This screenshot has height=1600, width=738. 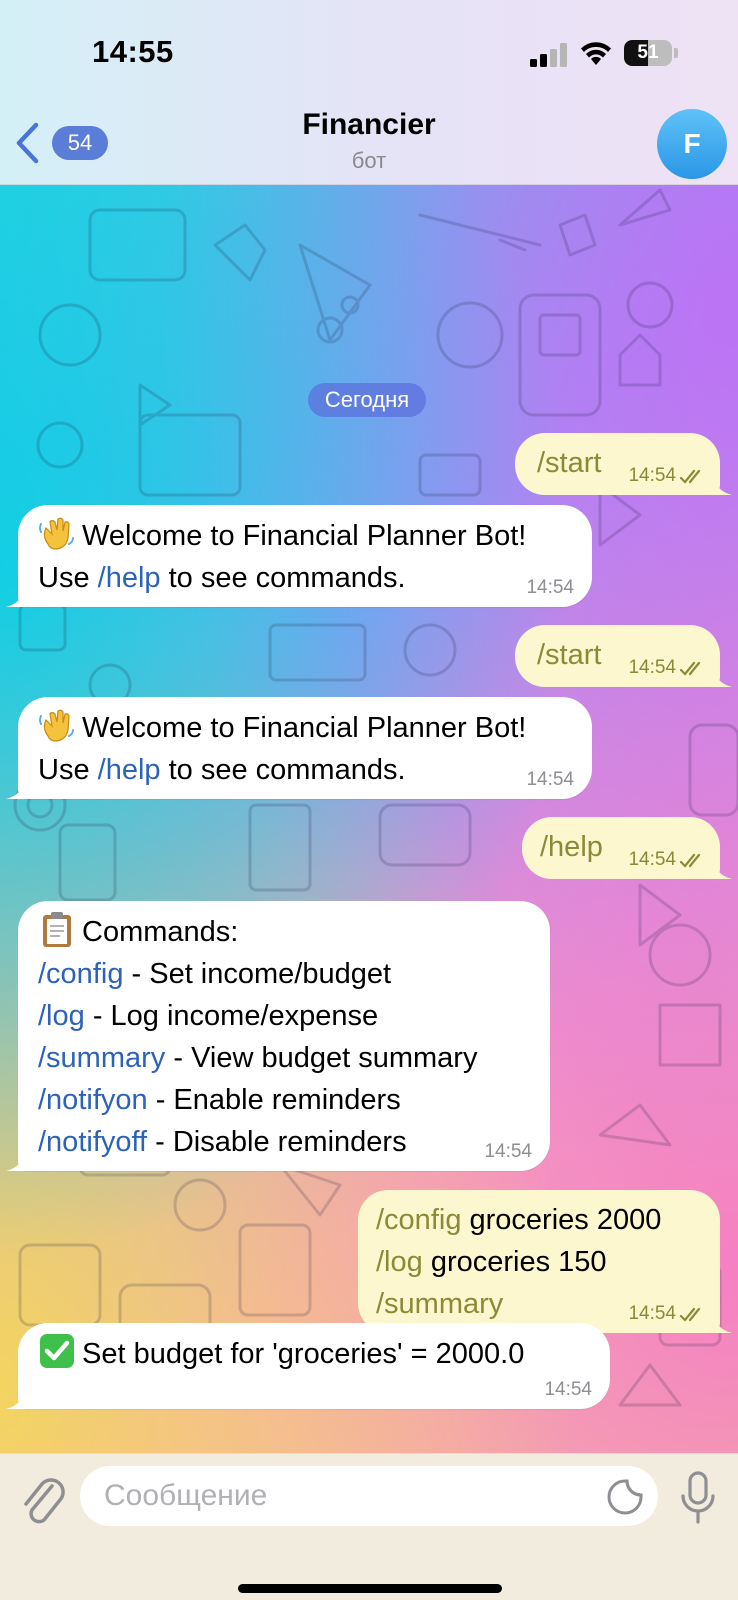 I want to click on command-list-item: /summary - View budget summary, so click(x=294, y=1058).